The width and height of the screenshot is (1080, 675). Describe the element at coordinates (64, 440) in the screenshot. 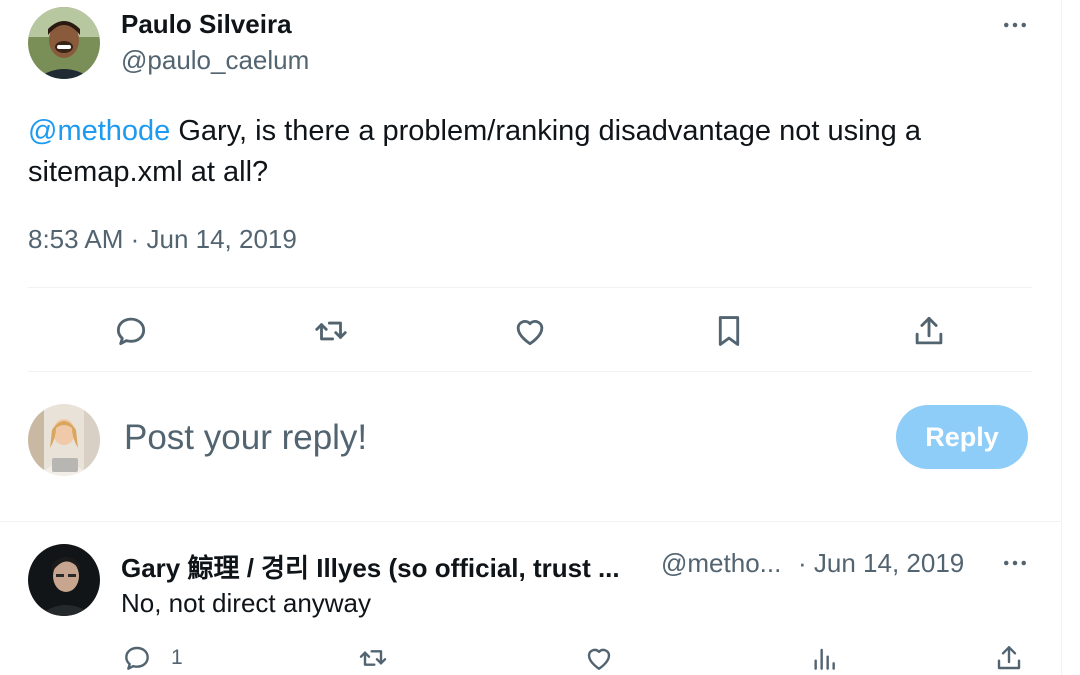

I see `current-user-avatar` at that location.